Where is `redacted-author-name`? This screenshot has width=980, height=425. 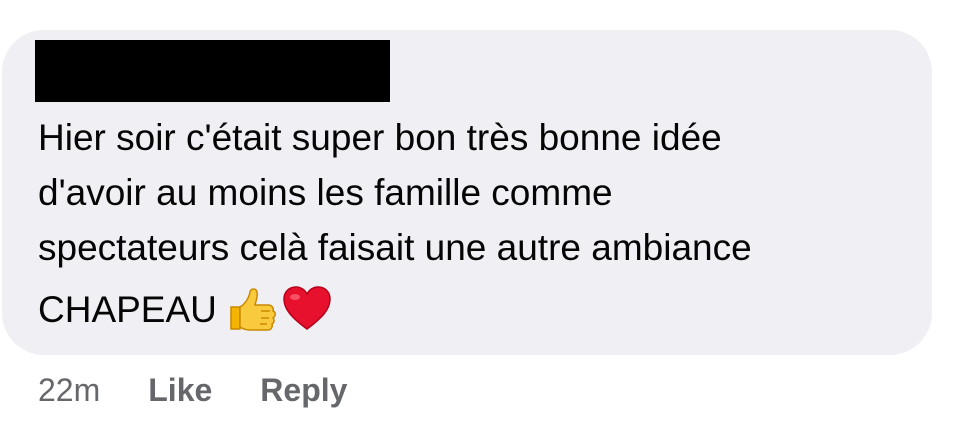 redacted-author-name is located at coordinates (212, 71).